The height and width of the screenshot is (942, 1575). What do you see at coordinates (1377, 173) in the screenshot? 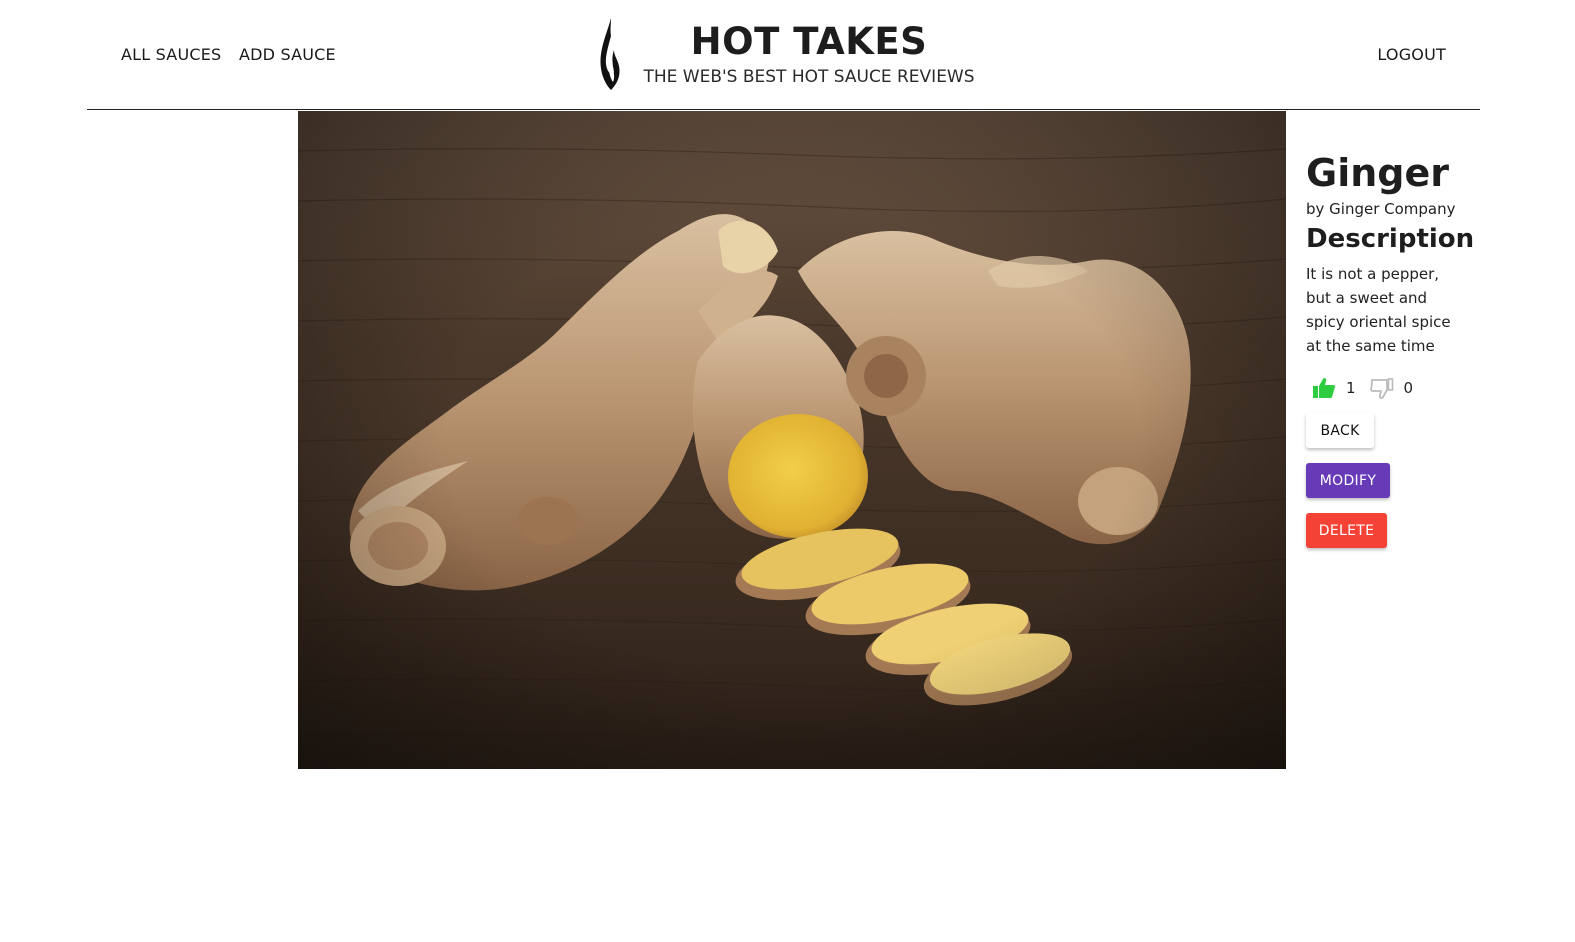
I see `sauce-name: Ginger` at bounding box center [1377, 173].